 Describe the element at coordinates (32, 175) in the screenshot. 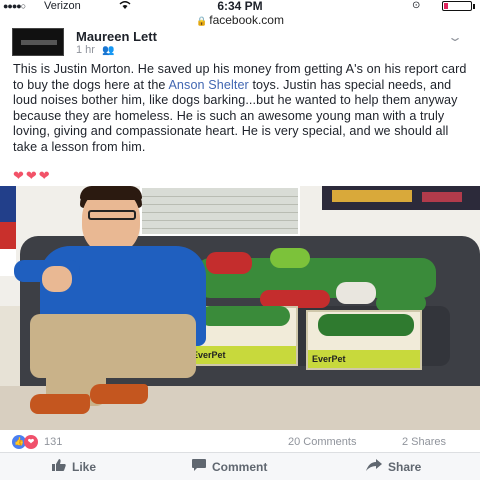

I see `heart-emojis: ❤❤❤` at that location.